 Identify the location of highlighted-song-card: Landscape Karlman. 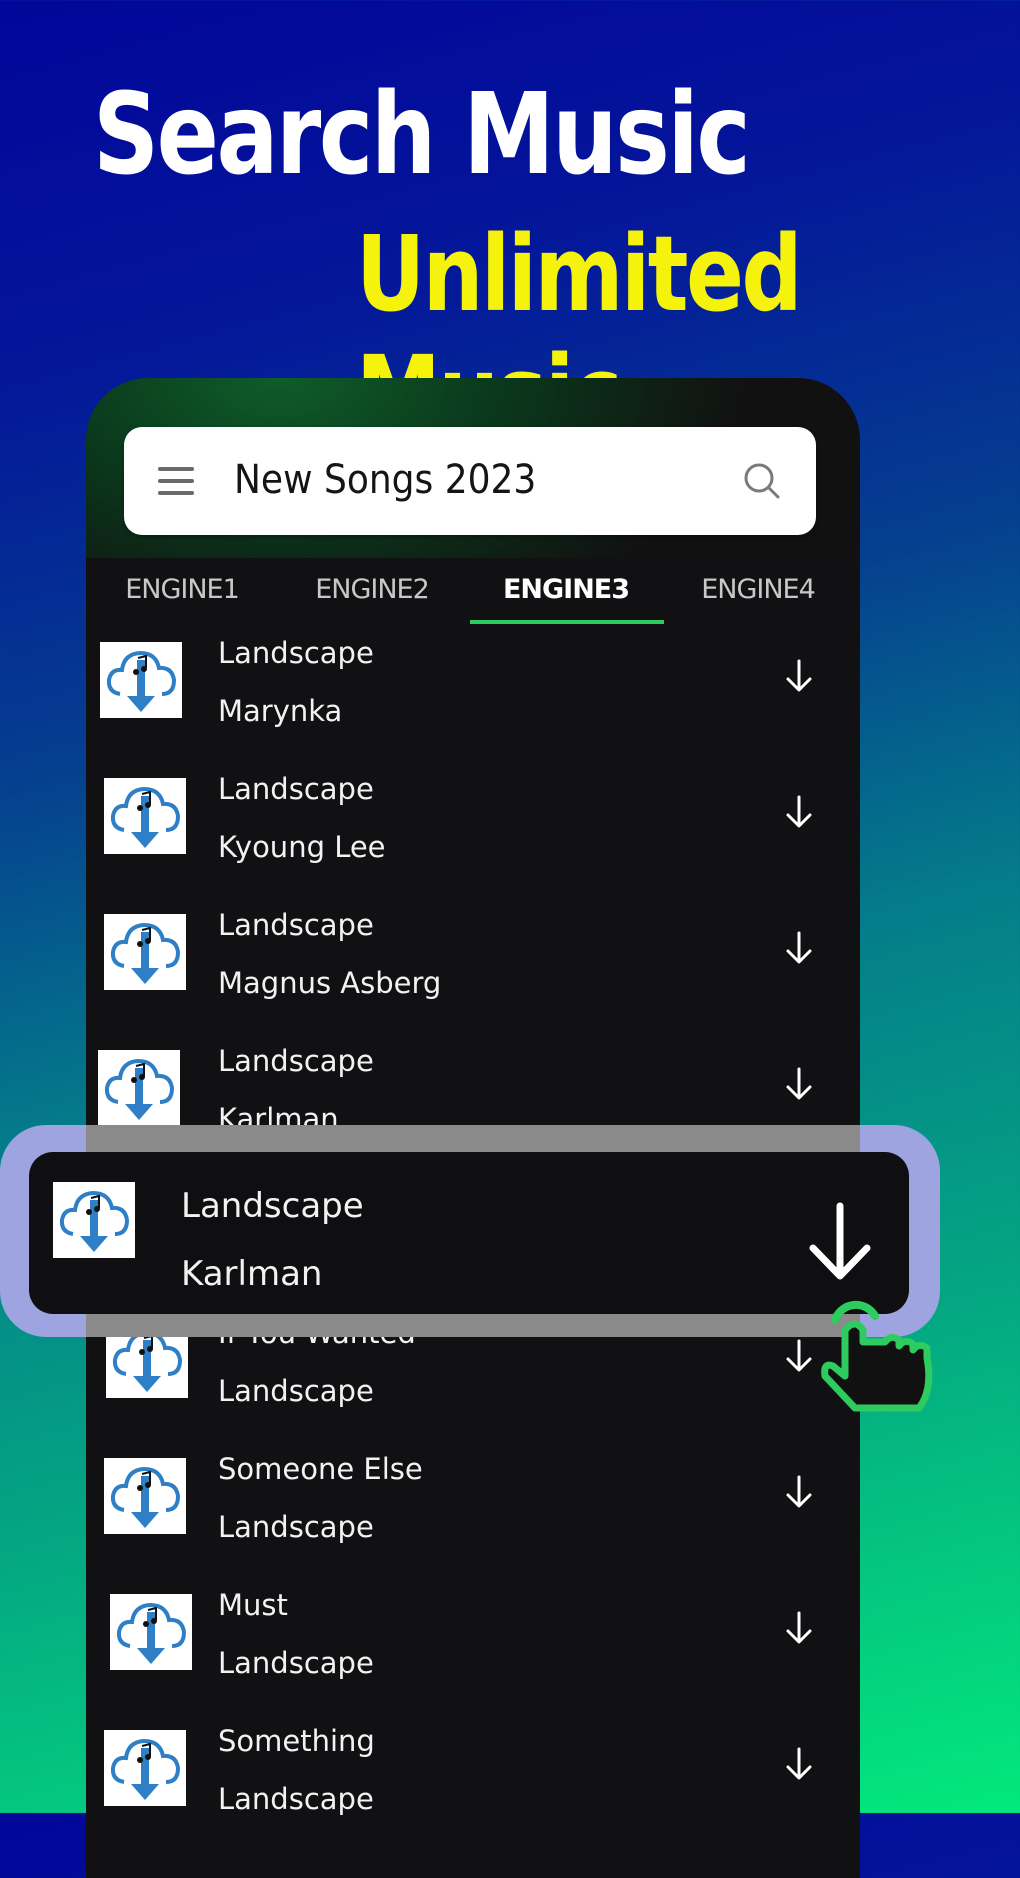
(469, 1233).